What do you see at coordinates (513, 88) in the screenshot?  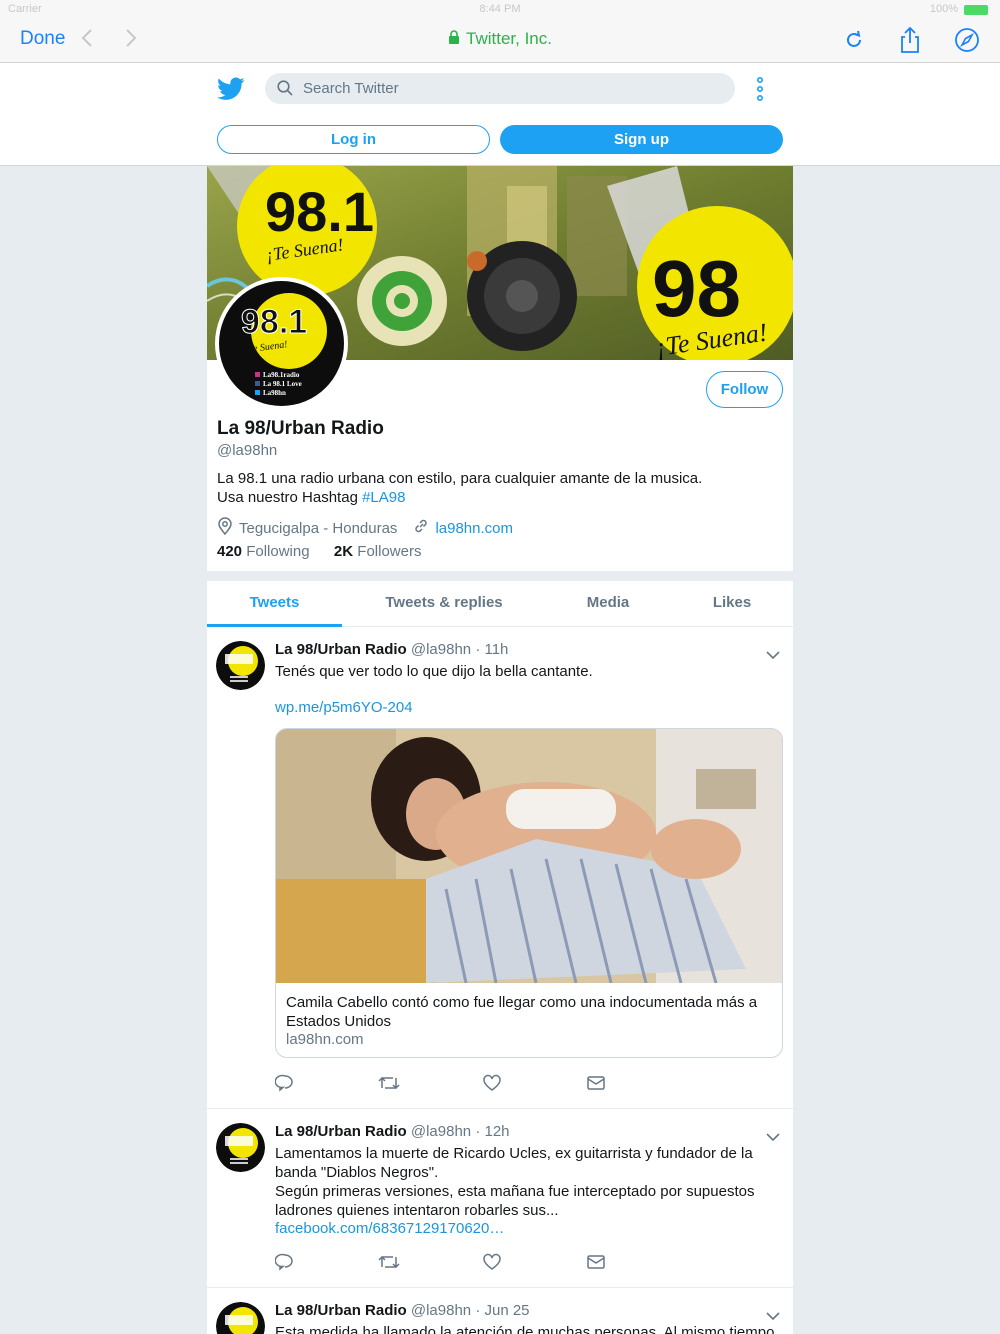 I see `search-input` at bounding box center [513, 88].